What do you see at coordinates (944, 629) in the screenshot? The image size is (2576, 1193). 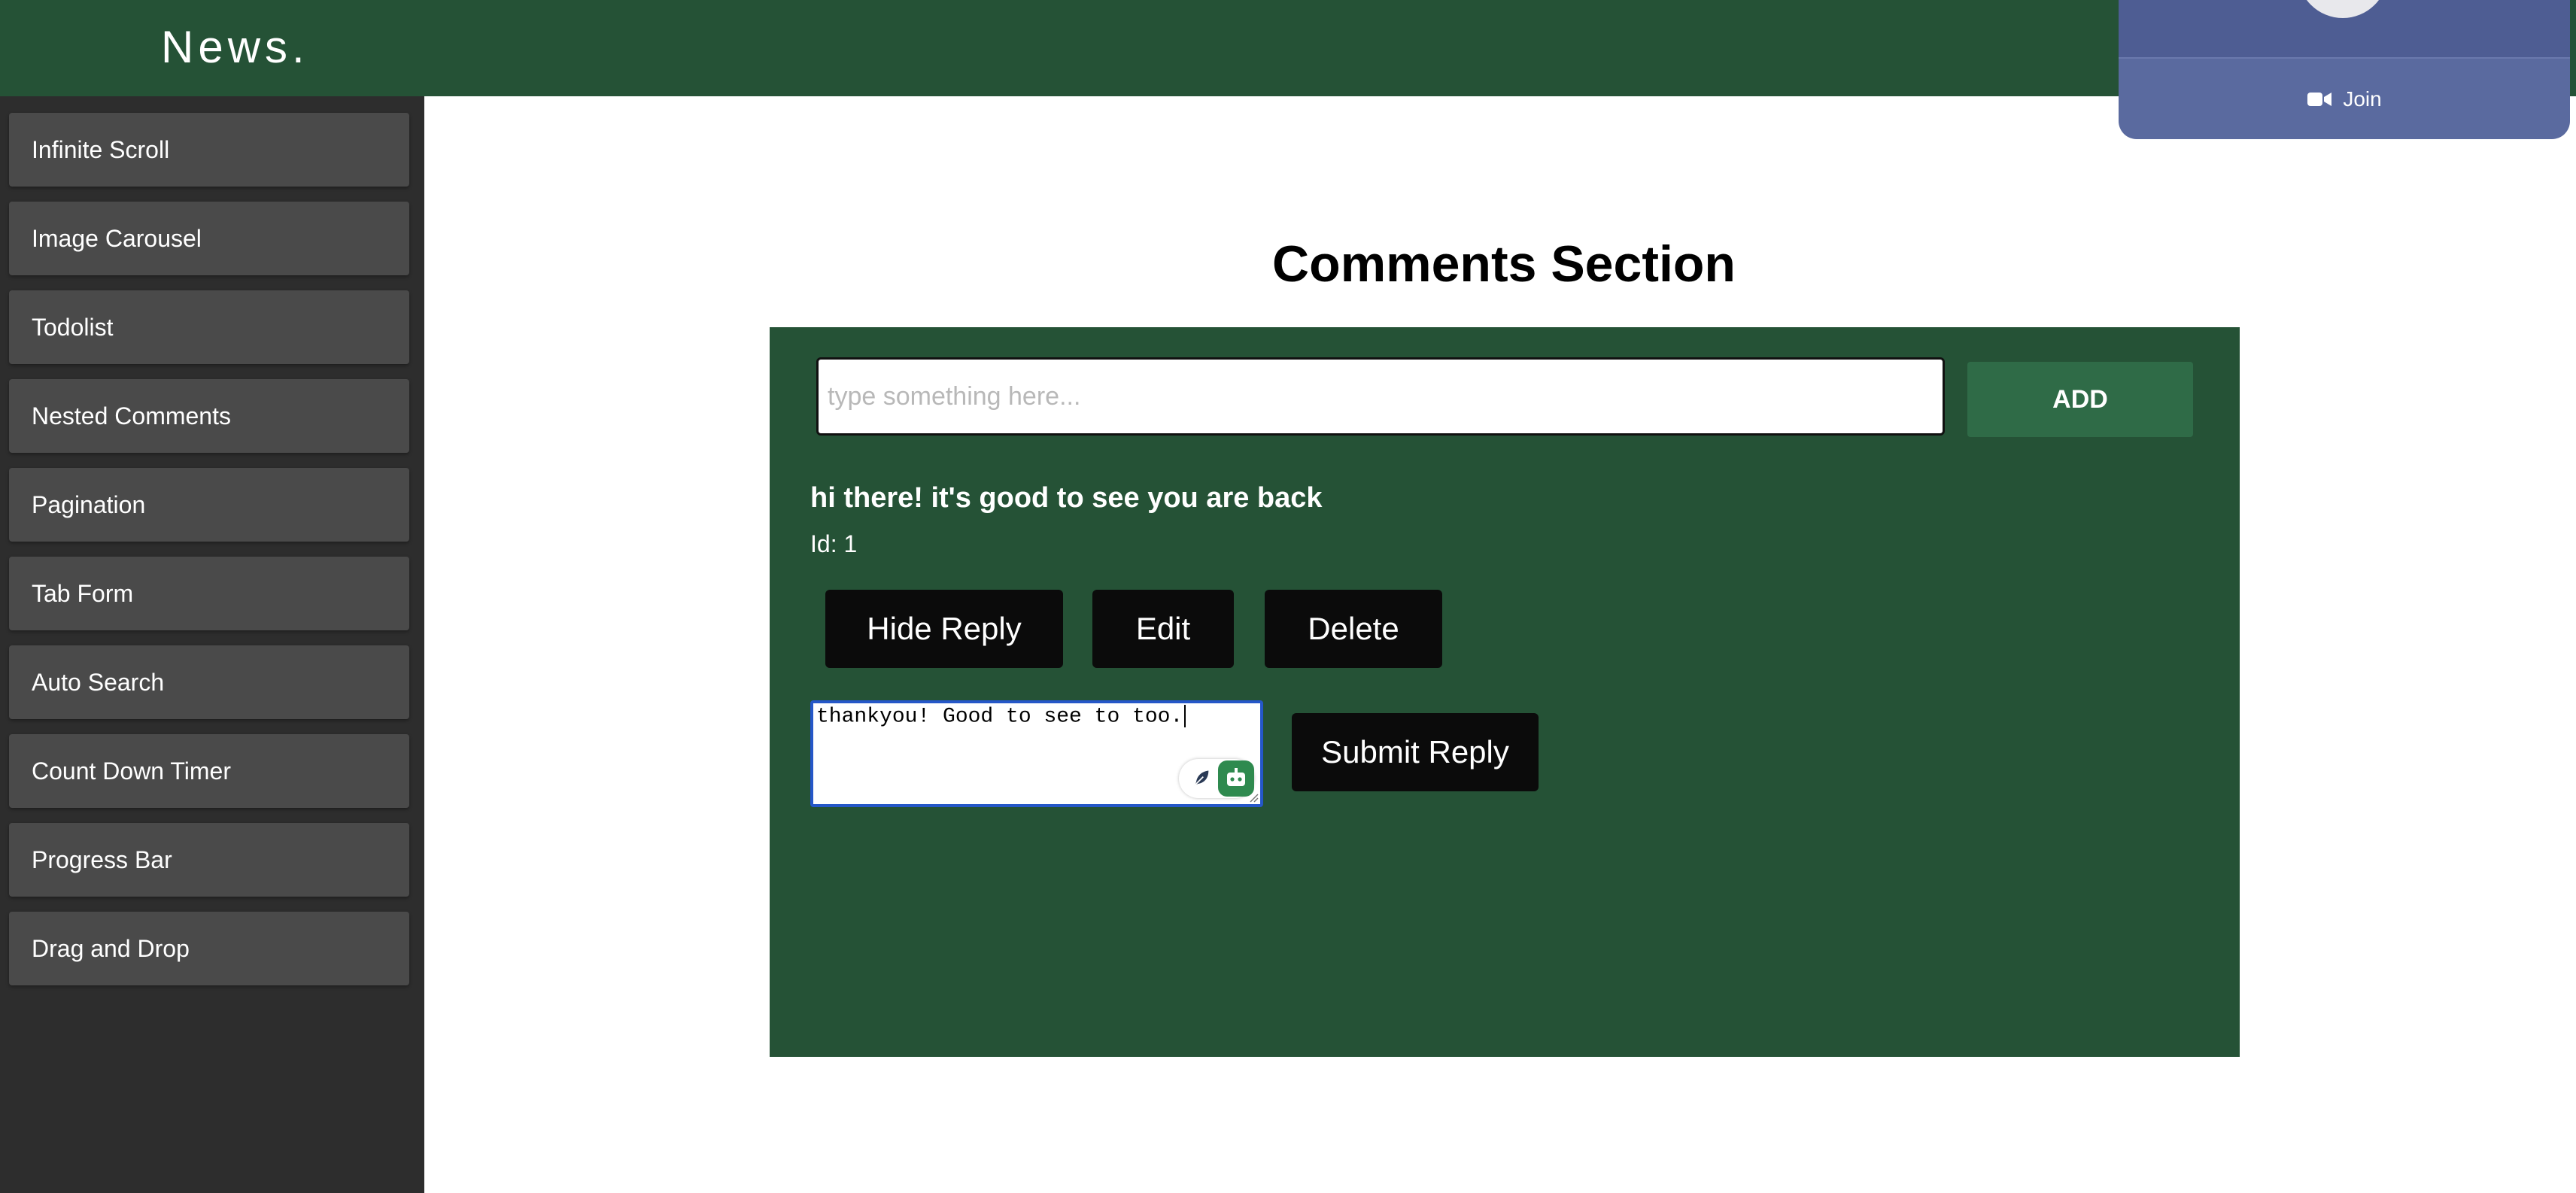 I see `hide-reply-button: Hide Reply` at bounding box center [944, 629].